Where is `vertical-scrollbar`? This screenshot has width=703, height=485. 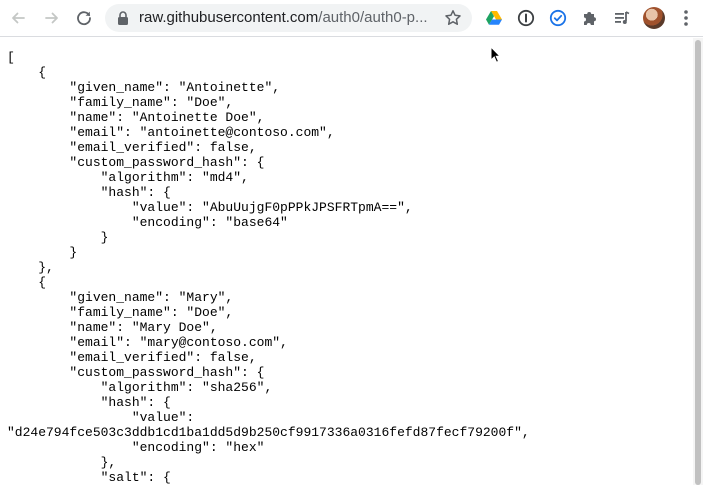
vertical-scrollbar is located at coordinates (698, 261).